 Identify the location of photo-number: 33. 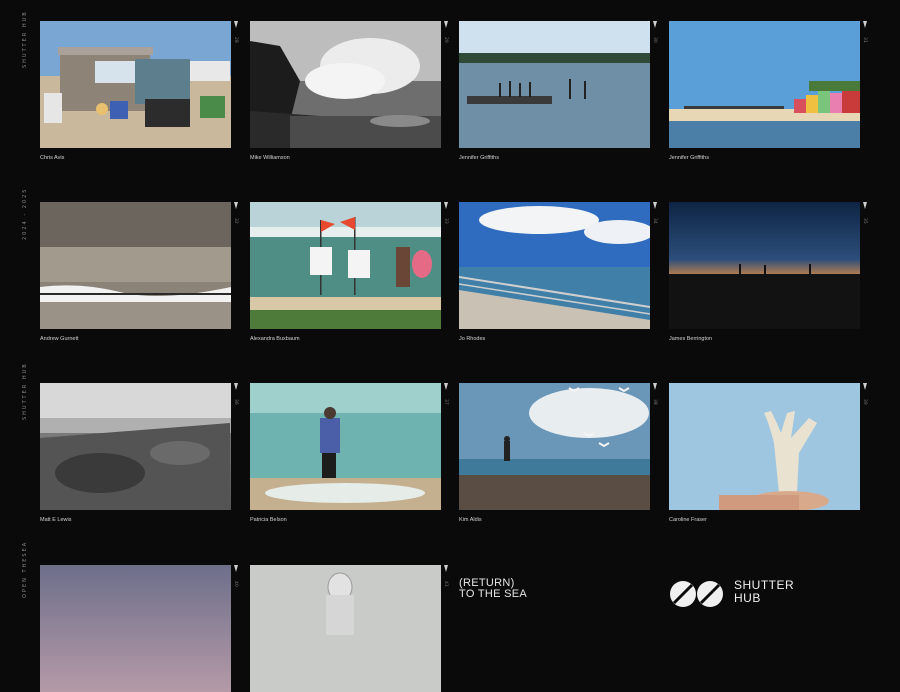
(445, 221).